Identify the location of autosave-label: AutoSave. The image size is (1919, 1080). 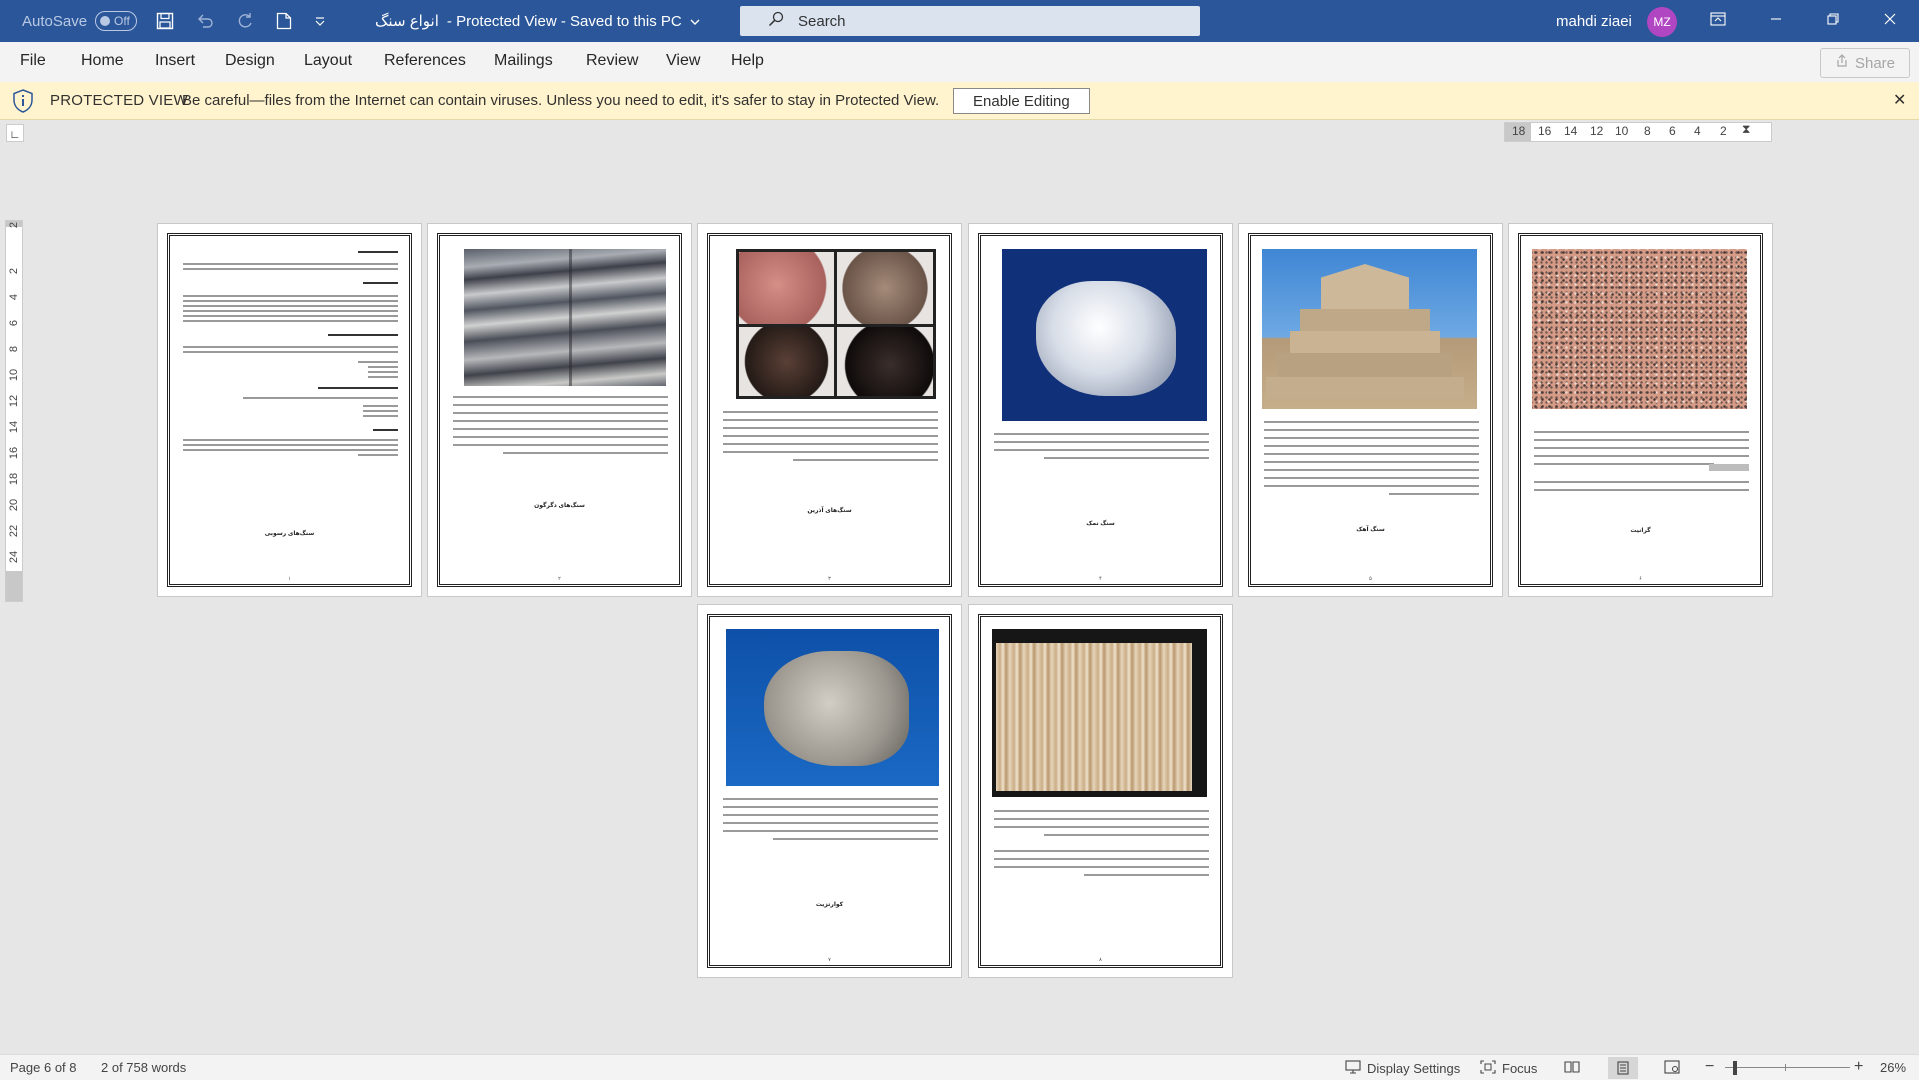
(55, 21).